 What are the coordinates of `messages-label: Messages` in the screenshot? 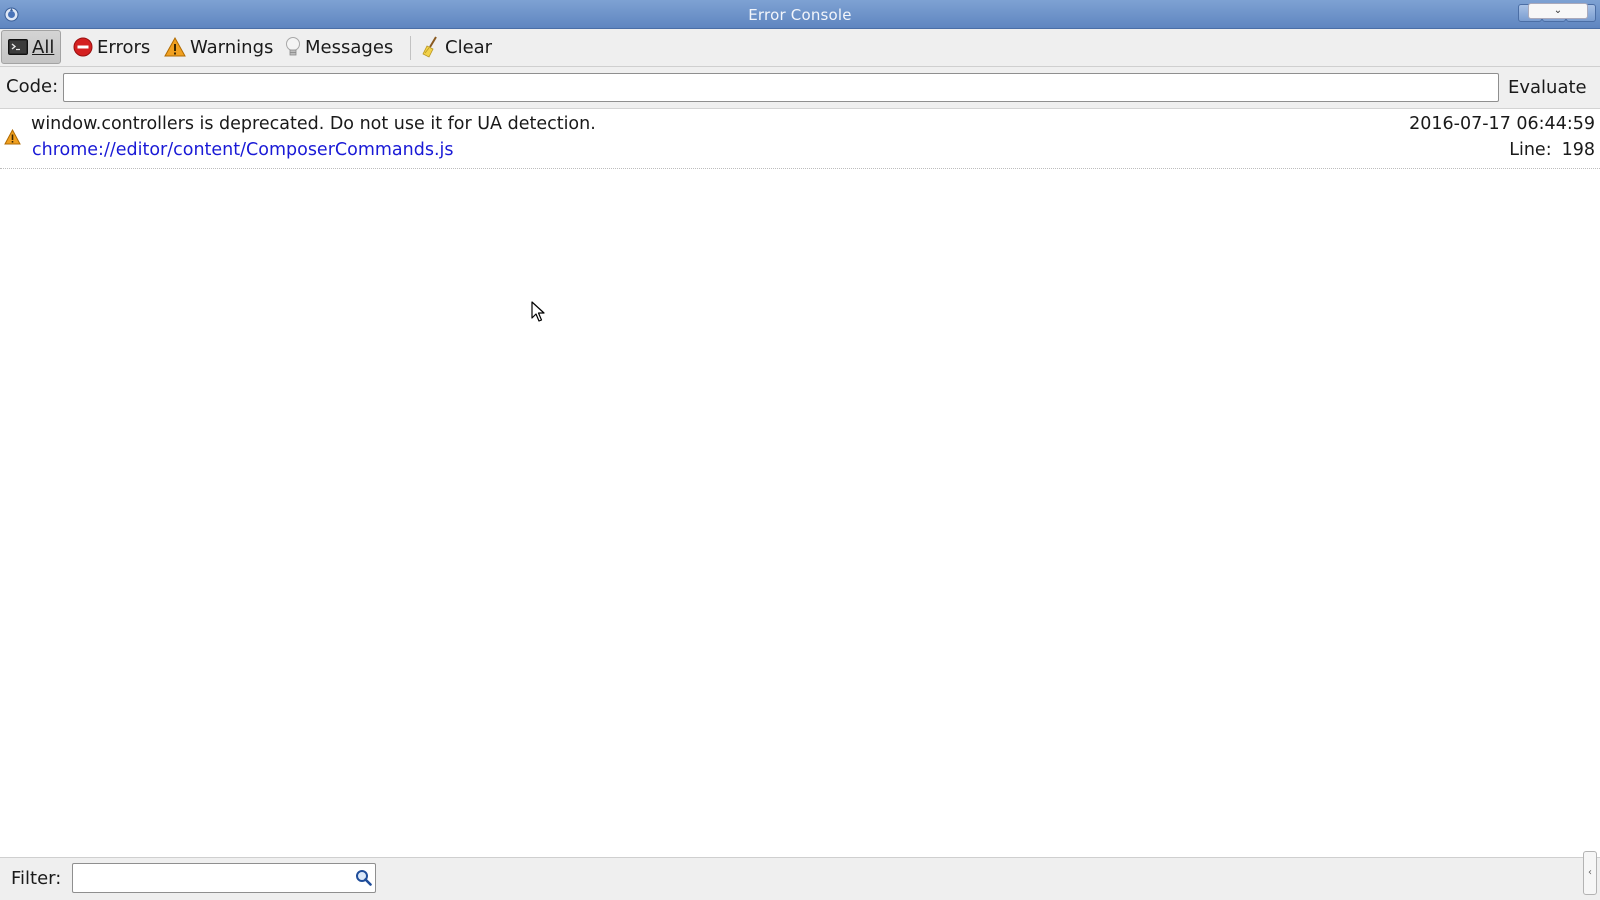 It's located at (349, 47).